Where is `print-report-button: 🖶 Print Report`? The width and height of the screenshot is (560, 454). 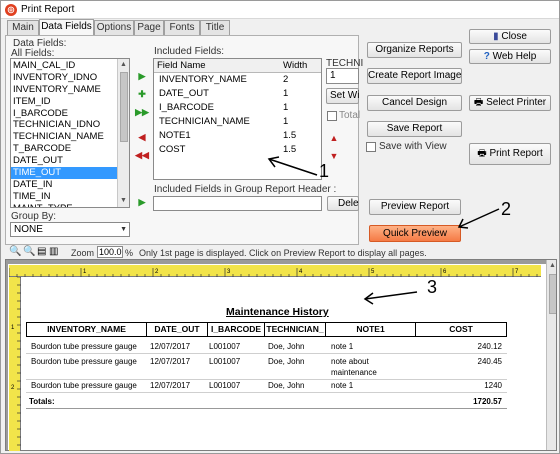
print-report-button: 🖶 Print Report is located at coordinates (510, 154).